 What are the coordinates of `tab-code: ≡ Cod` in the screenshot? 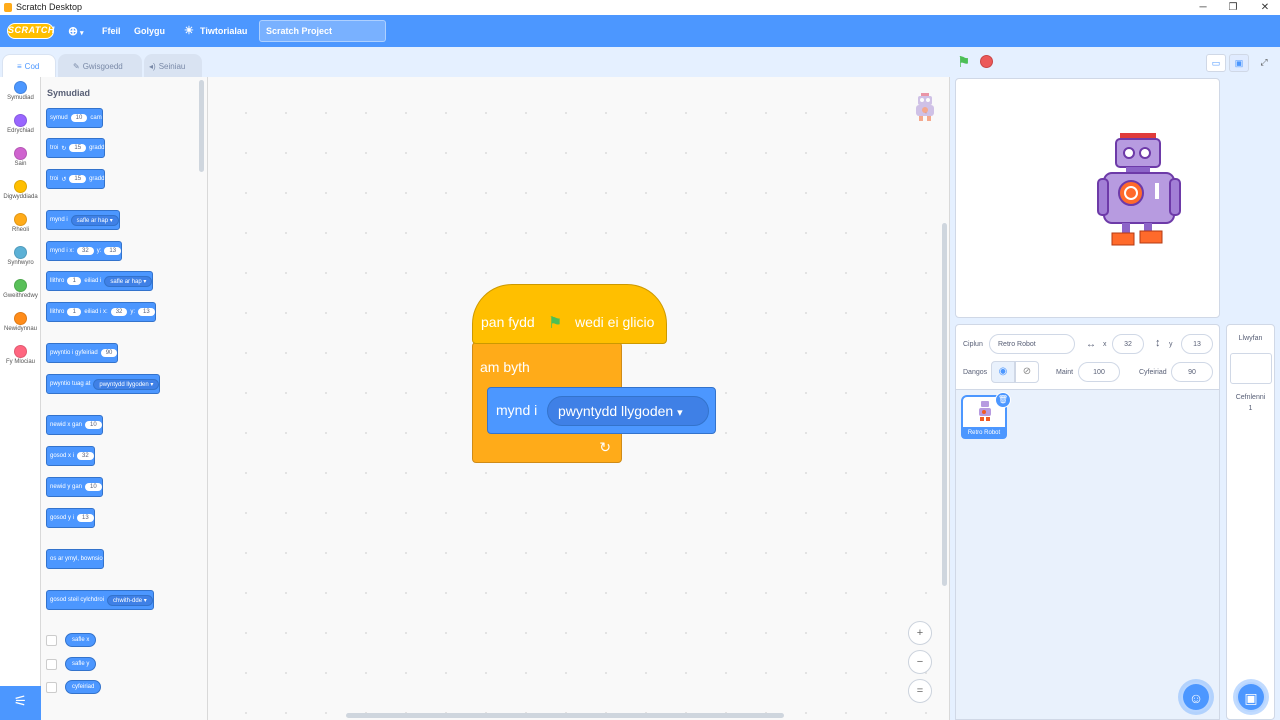 It's located at (29, 66).